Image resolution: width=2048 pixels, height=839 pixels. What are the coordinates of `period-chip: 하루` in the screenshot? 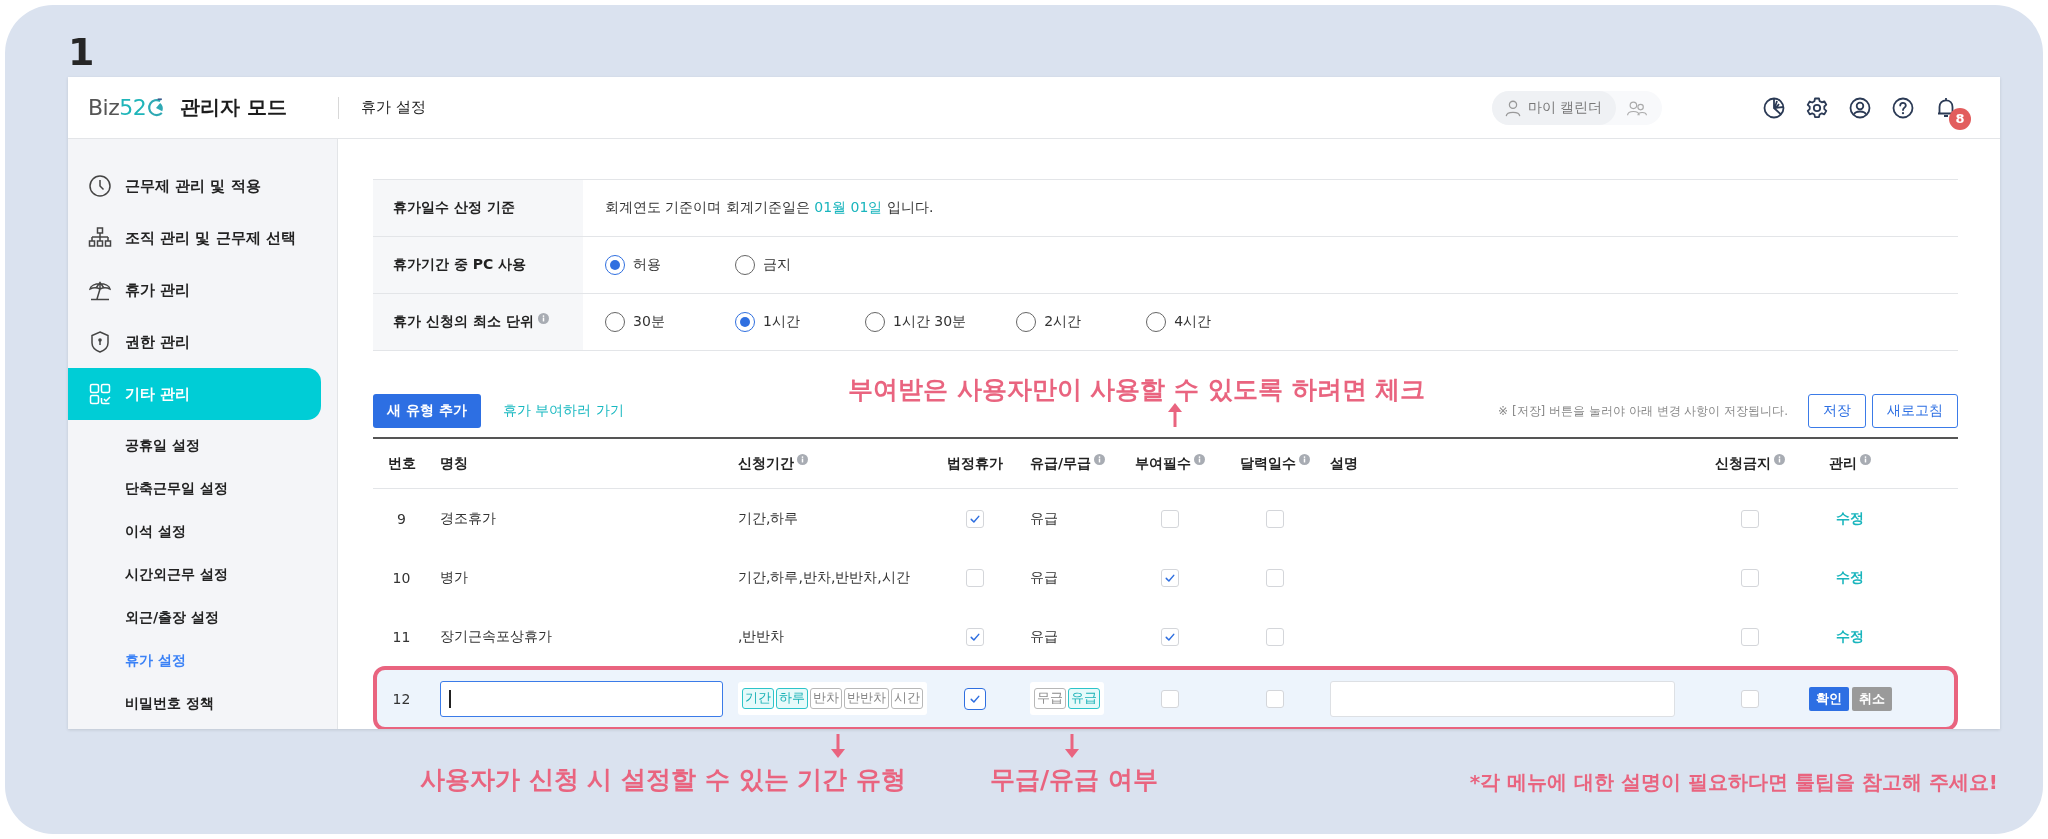 It's located at (792, 698).